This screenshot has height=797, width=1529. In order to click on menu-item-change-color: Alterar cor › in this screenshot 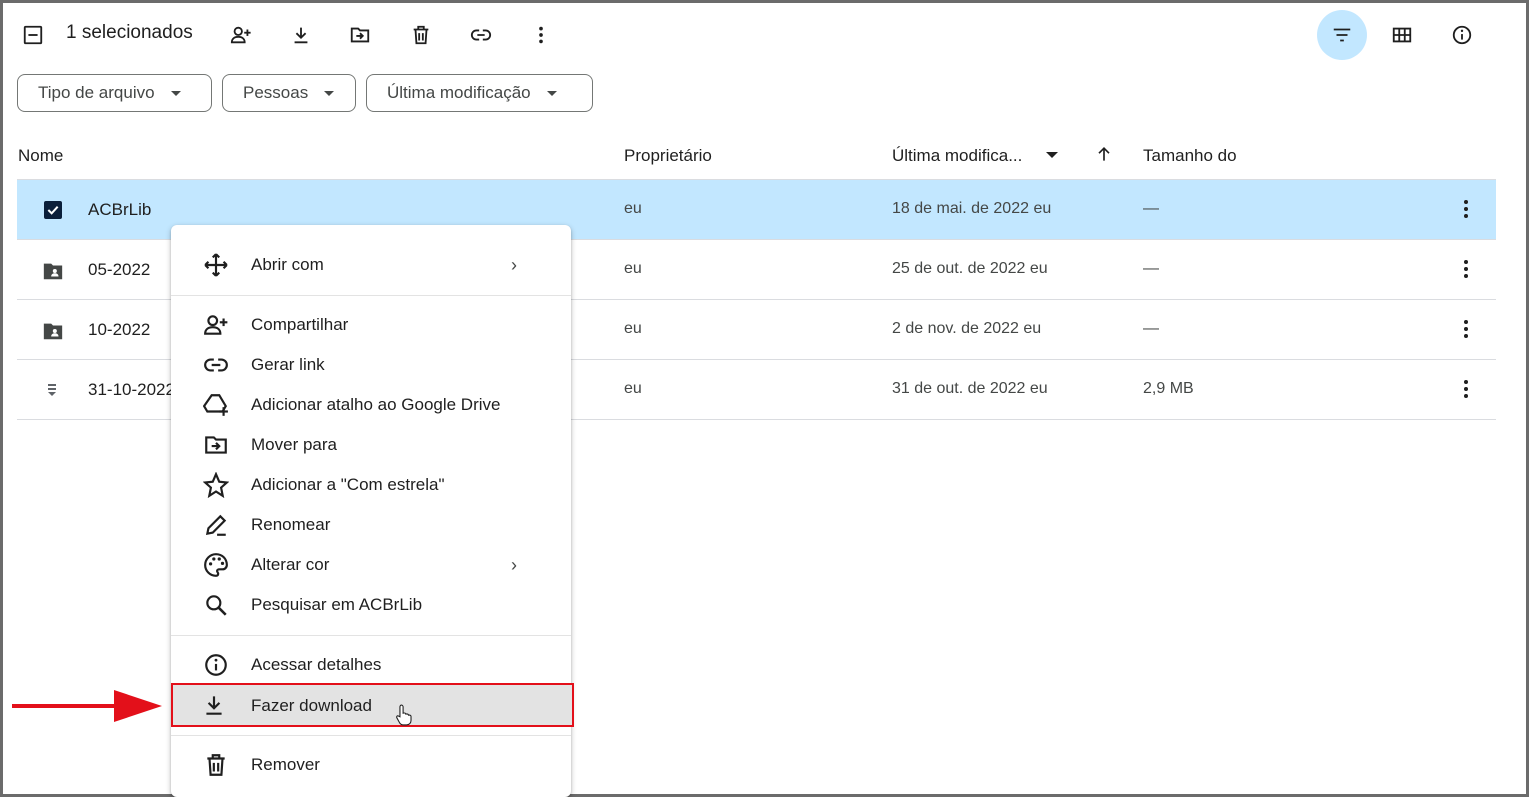, I will do `click(371, 565)`.